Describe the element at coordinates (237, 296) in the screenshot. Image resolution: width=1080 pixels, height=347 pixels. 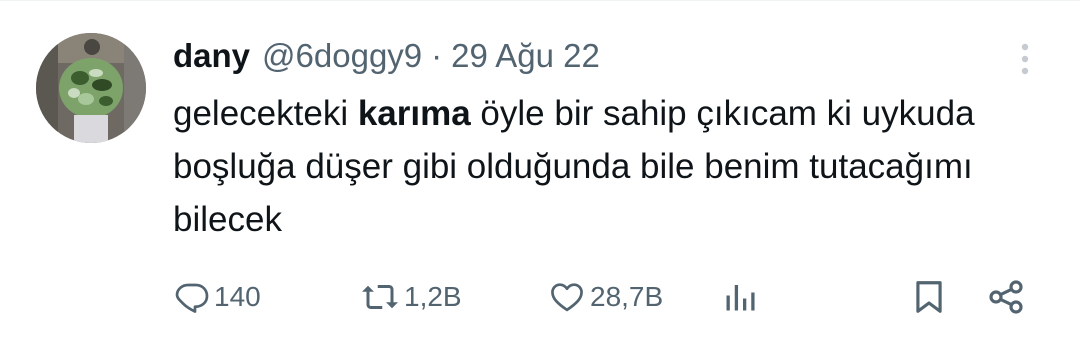
I see `reply-count: 140` at that location.